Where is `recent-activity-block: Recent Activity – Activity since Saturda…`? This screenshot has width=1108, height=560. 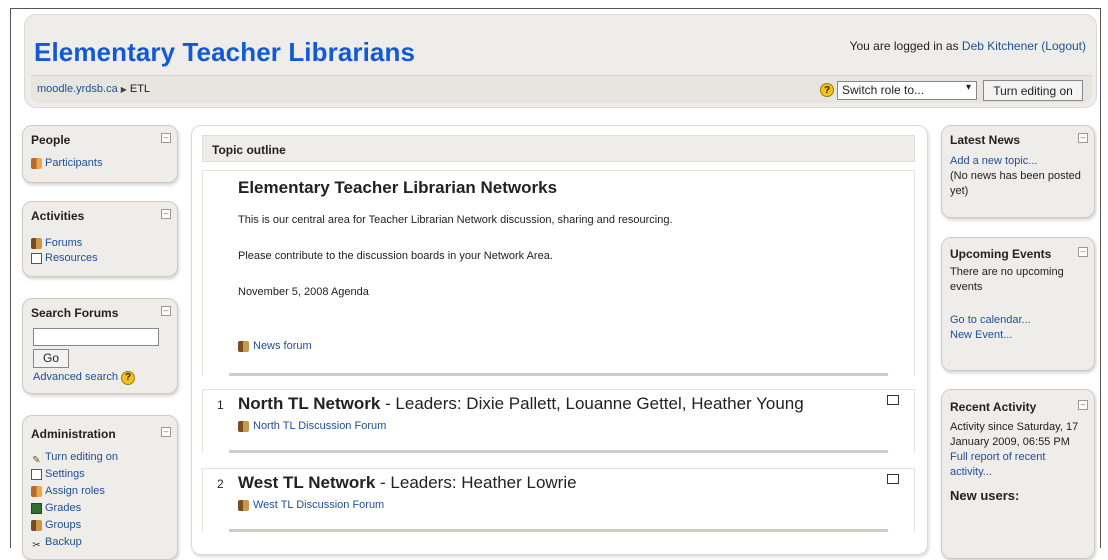
recent-activity-block: Recent Activity – Activity since Saturda… is located at coordinates (1018, 474).